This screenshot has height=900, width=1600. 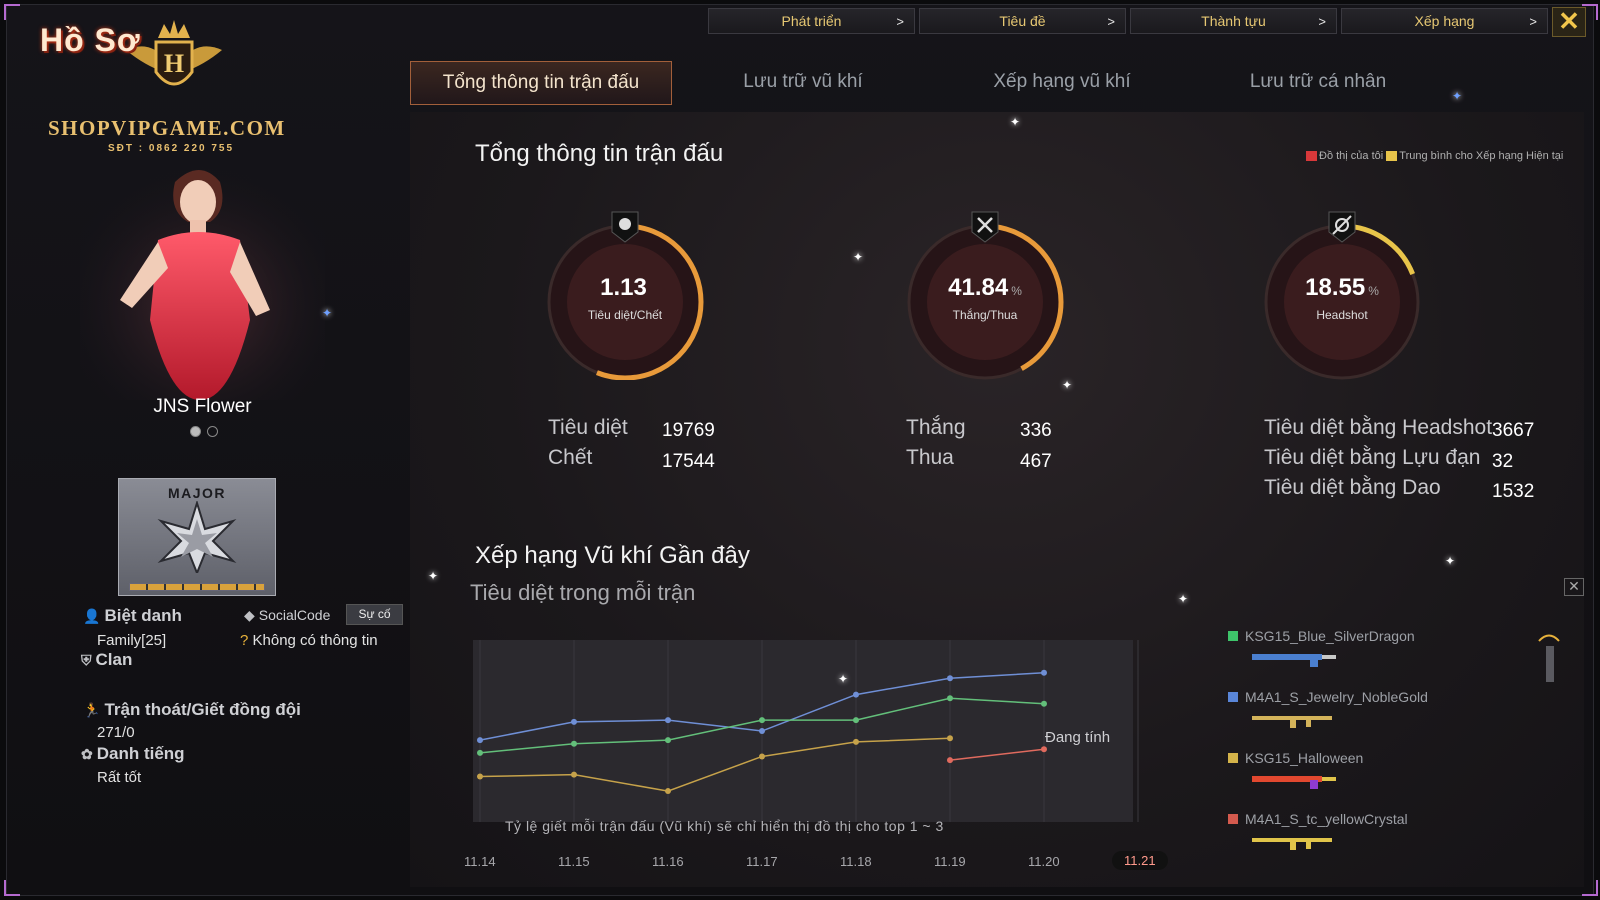 I want to click on weapon-list-scrollbar, so click(x=1549, y=751).